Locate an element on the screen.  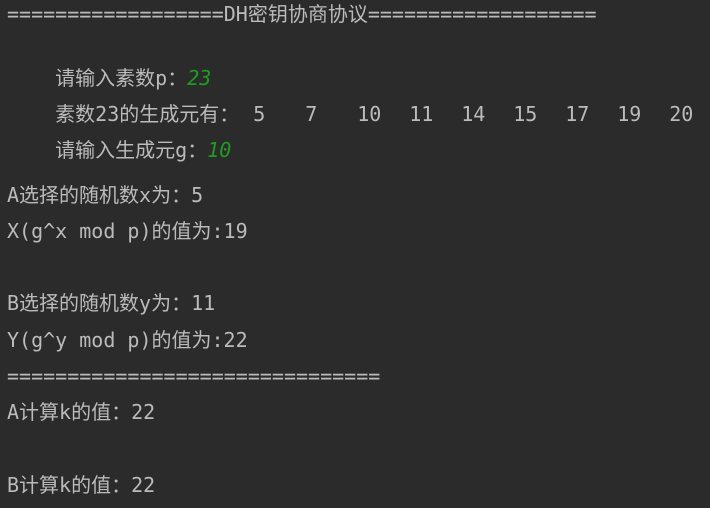
a-random-line: A选择的随机数x为：5 is located at coordinates (105, 195).